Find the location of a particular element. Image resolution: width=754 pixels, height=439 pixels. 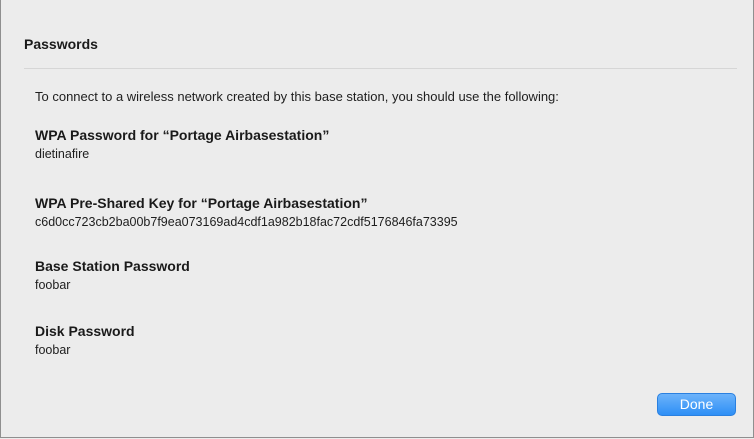

disk-password-label: Disk Password is located at coordinates (85, 331).